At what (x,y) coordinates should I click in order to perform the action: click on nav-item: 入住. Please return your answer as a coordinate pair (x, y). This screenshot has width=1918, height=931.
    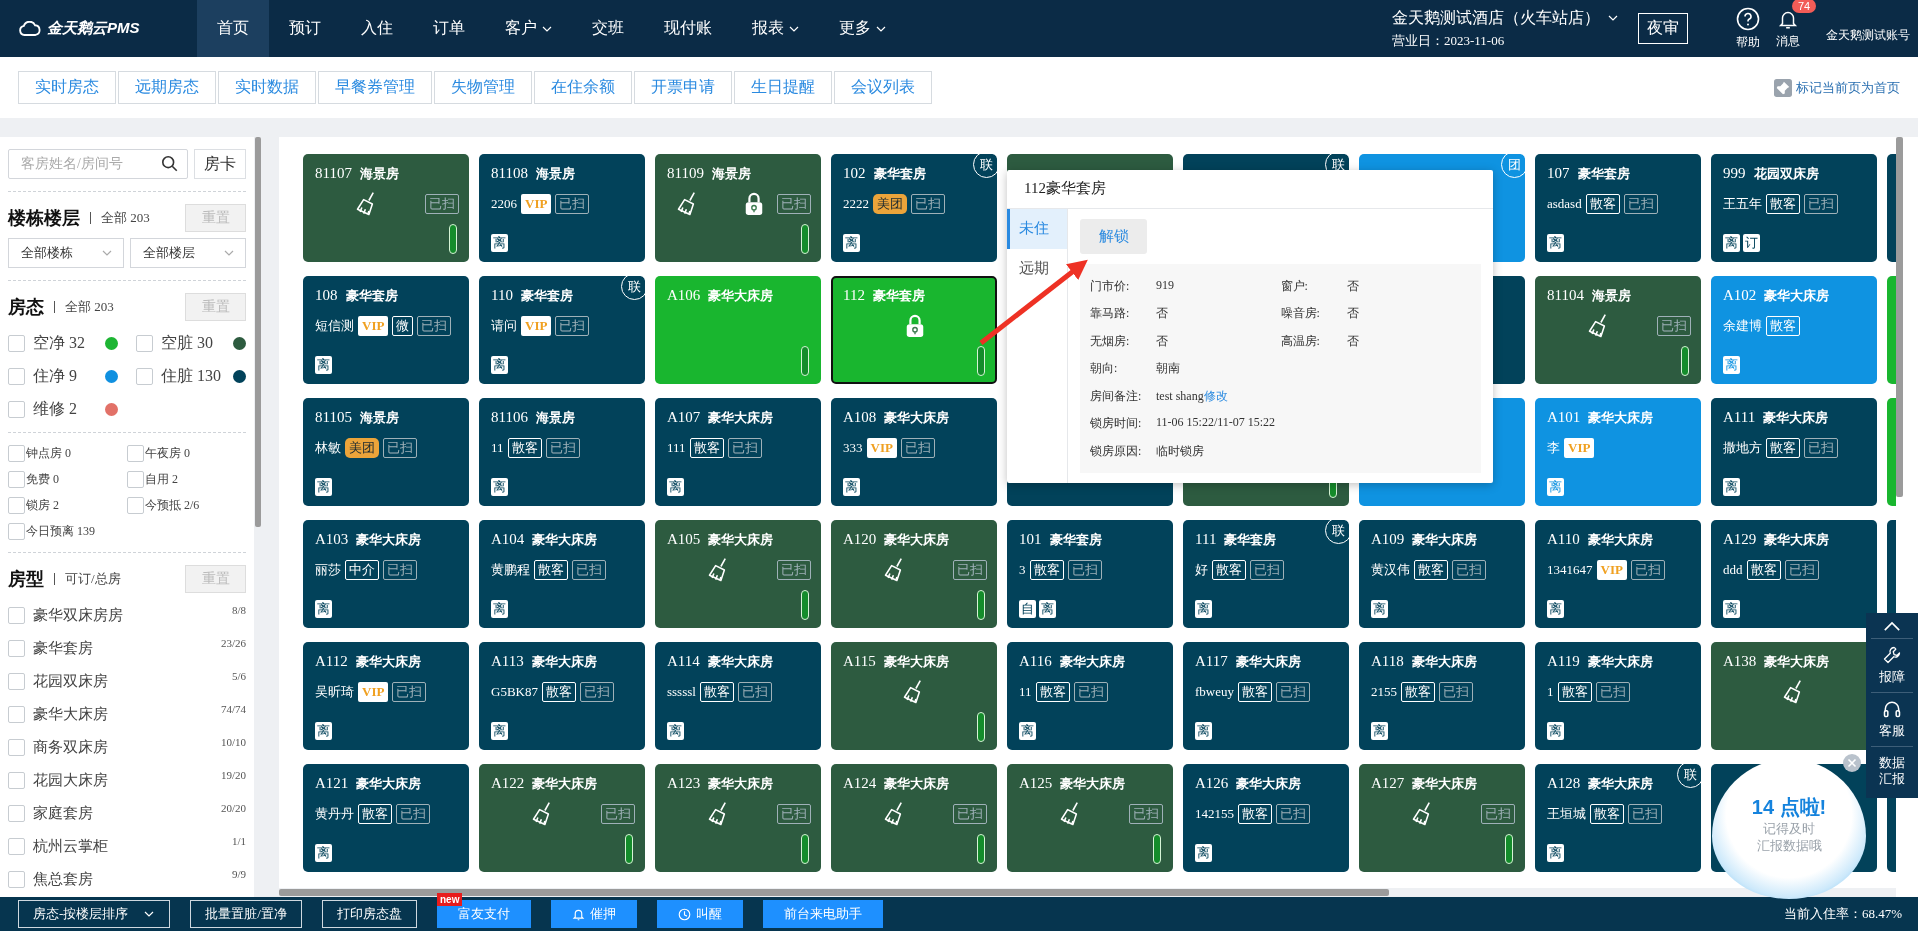
    Looking at the image, I should click on (377, 28).